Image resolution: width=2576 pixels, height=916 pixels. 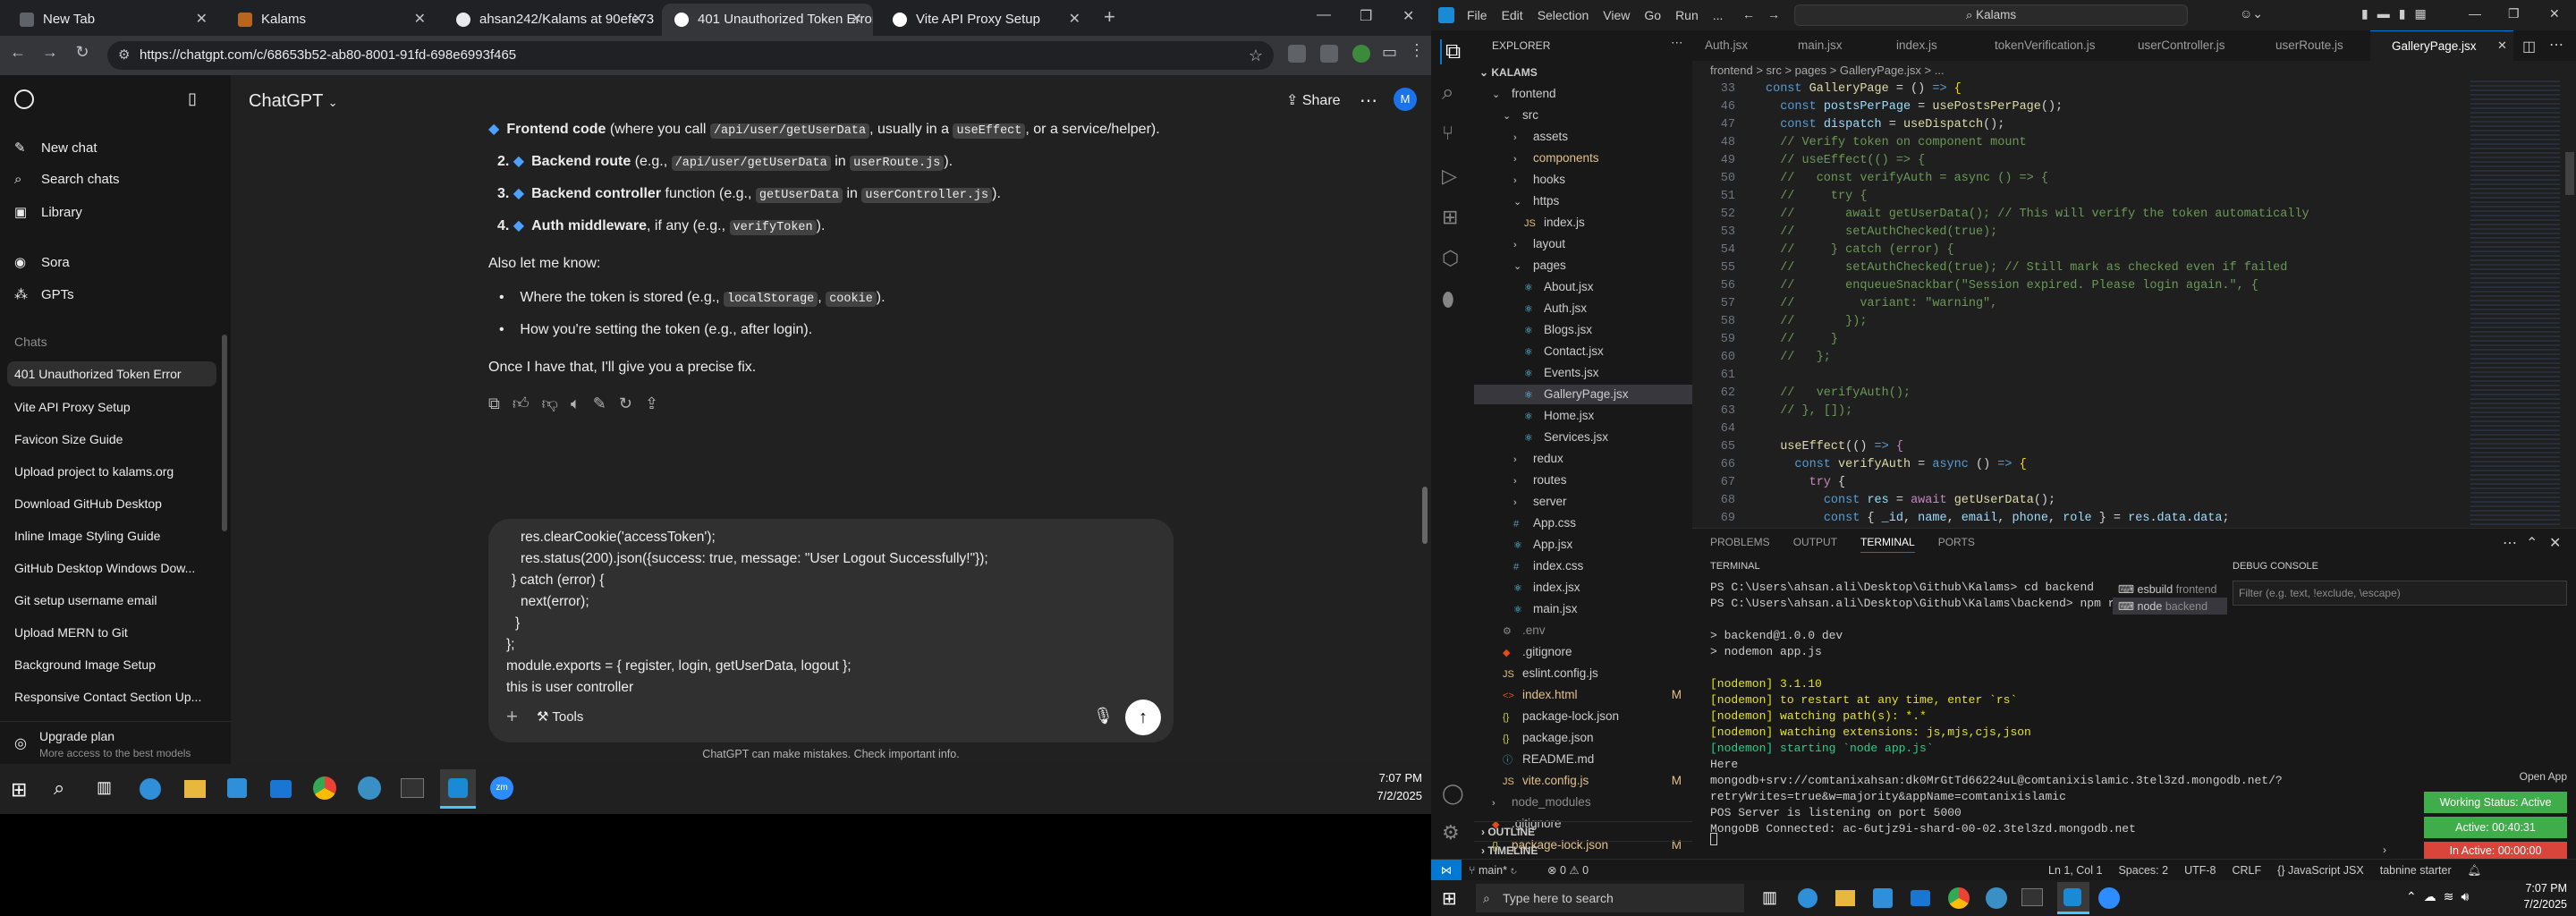 What do you see at coordinates (527, 403) in the screenshot?
I see `thumbs-up-icon: 👍︎` at bounding box center [527, 403].